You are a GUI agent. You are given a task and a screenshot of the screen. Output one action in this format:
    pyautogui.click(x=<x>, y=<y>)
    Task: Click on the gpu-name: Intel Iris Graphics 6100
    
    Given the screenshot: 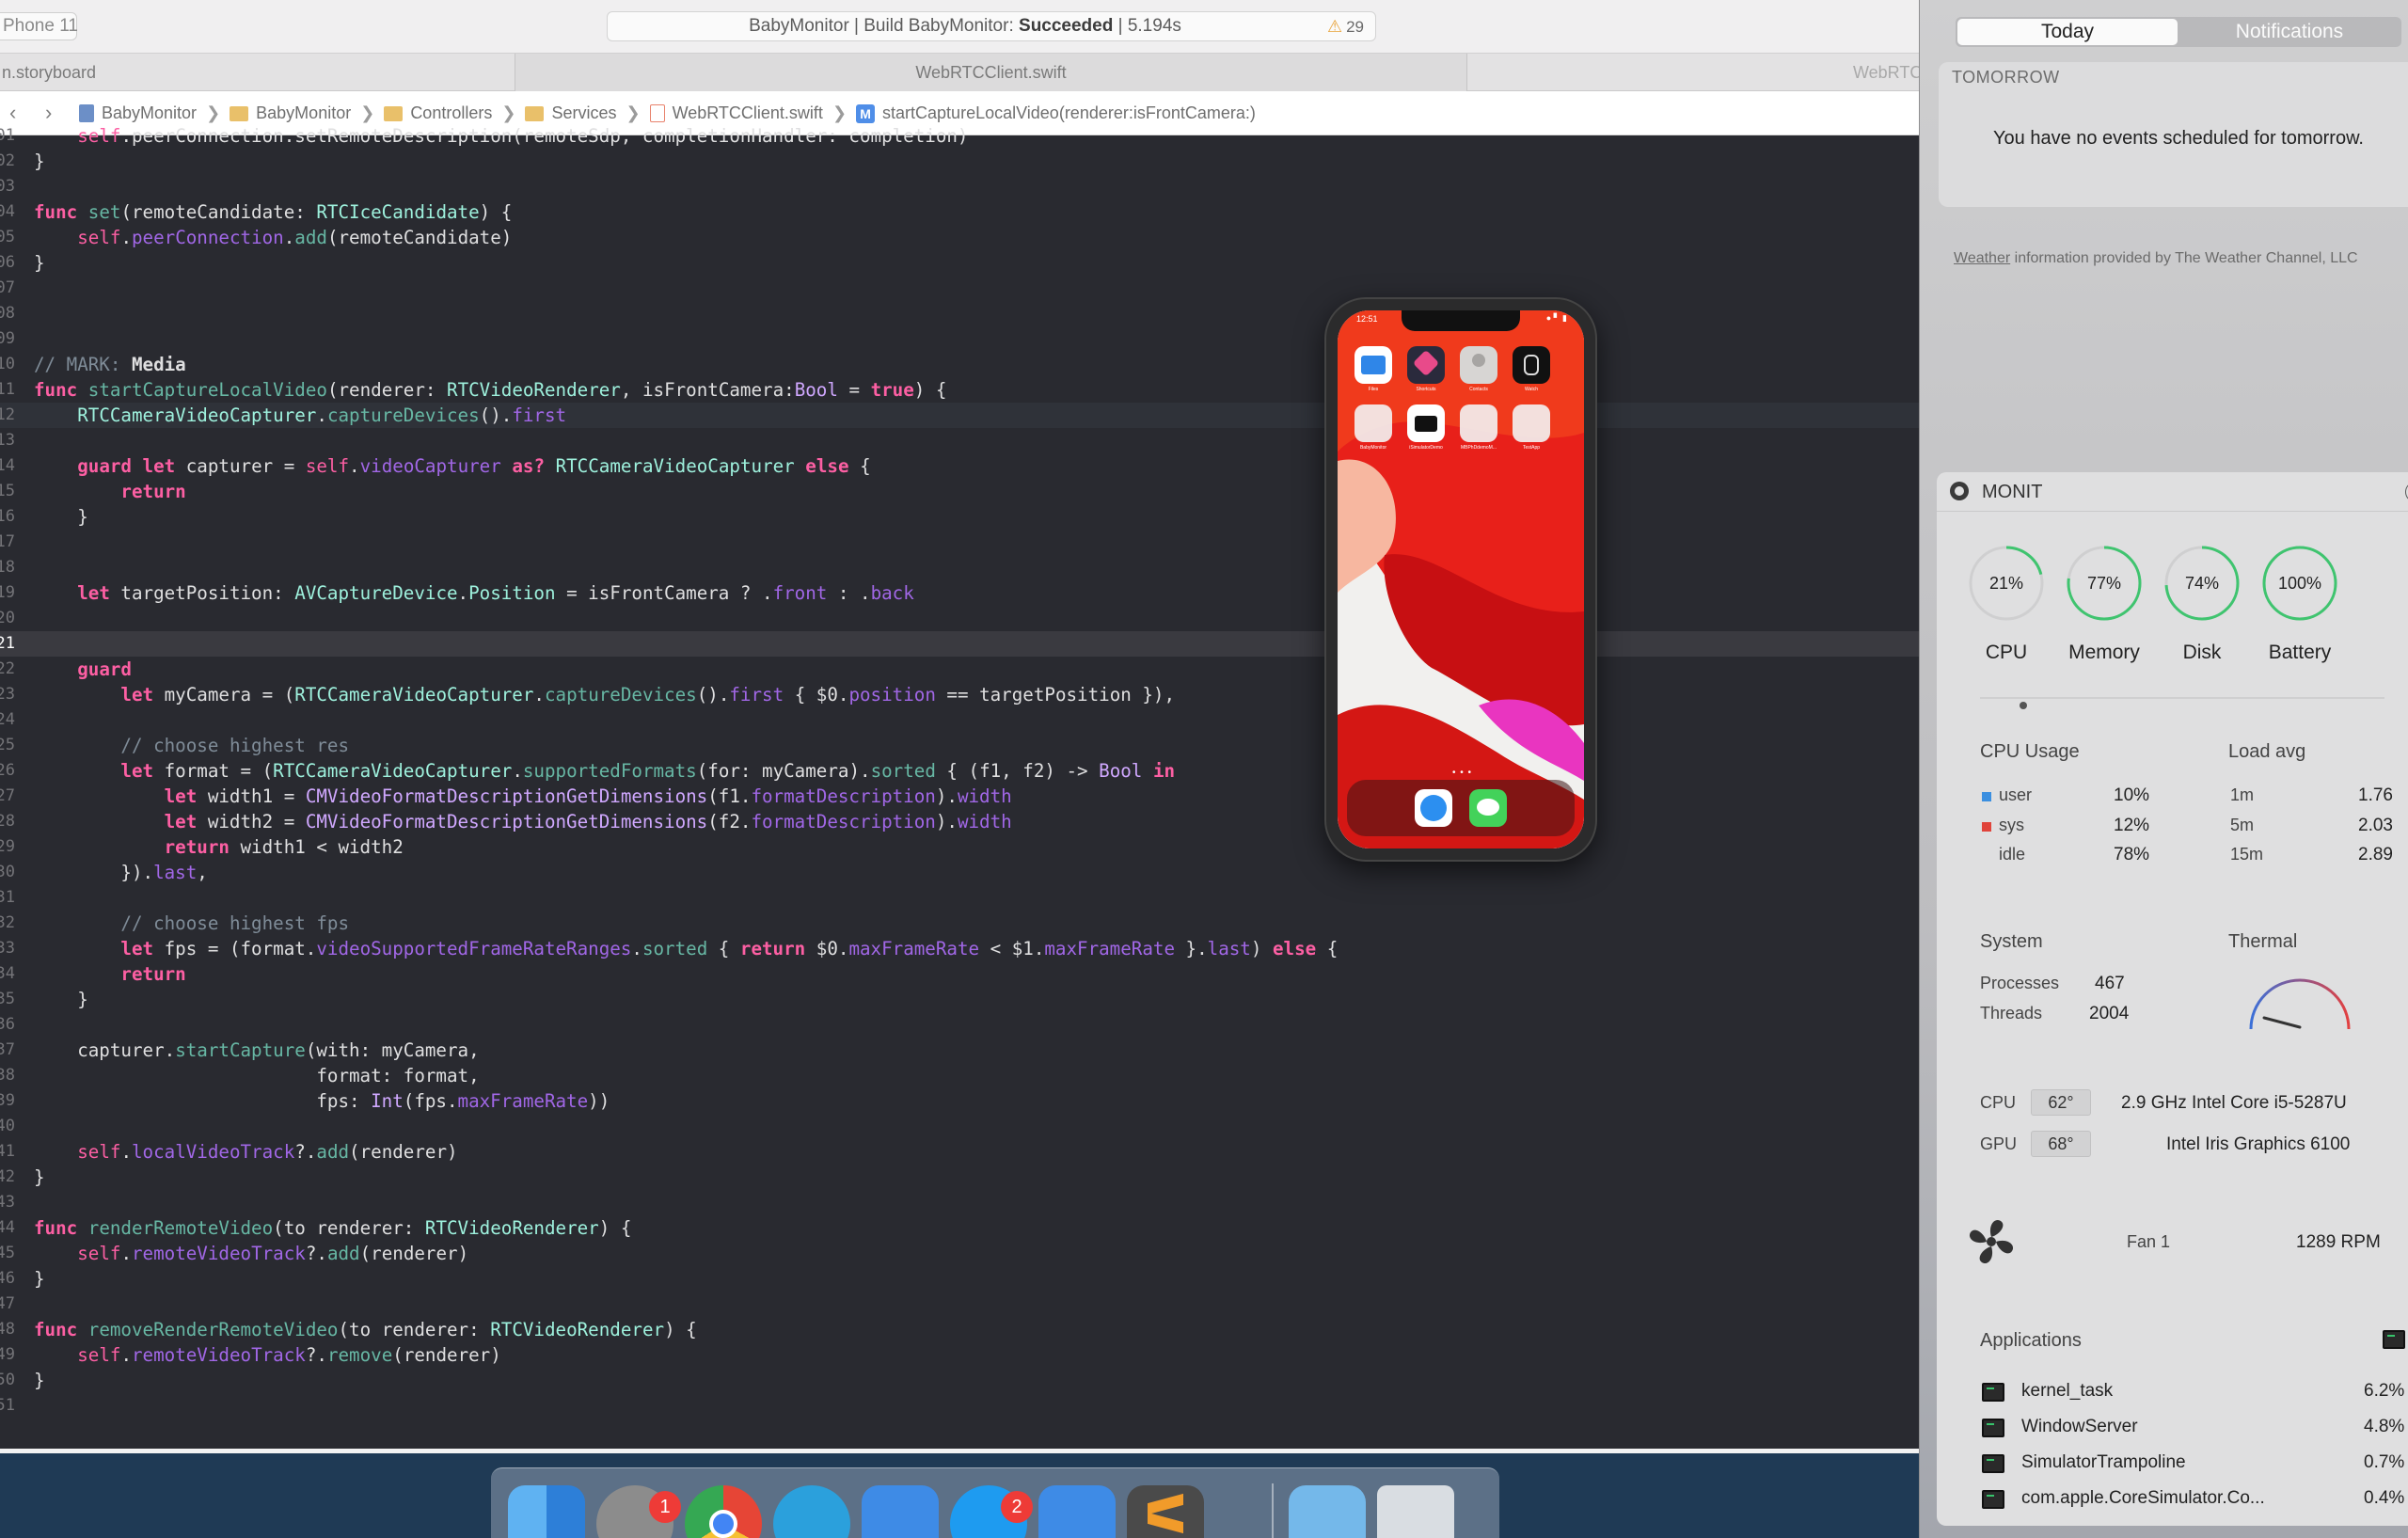 What is the action you would take?
    pyautogui.click(x=2259, y=1144)
    